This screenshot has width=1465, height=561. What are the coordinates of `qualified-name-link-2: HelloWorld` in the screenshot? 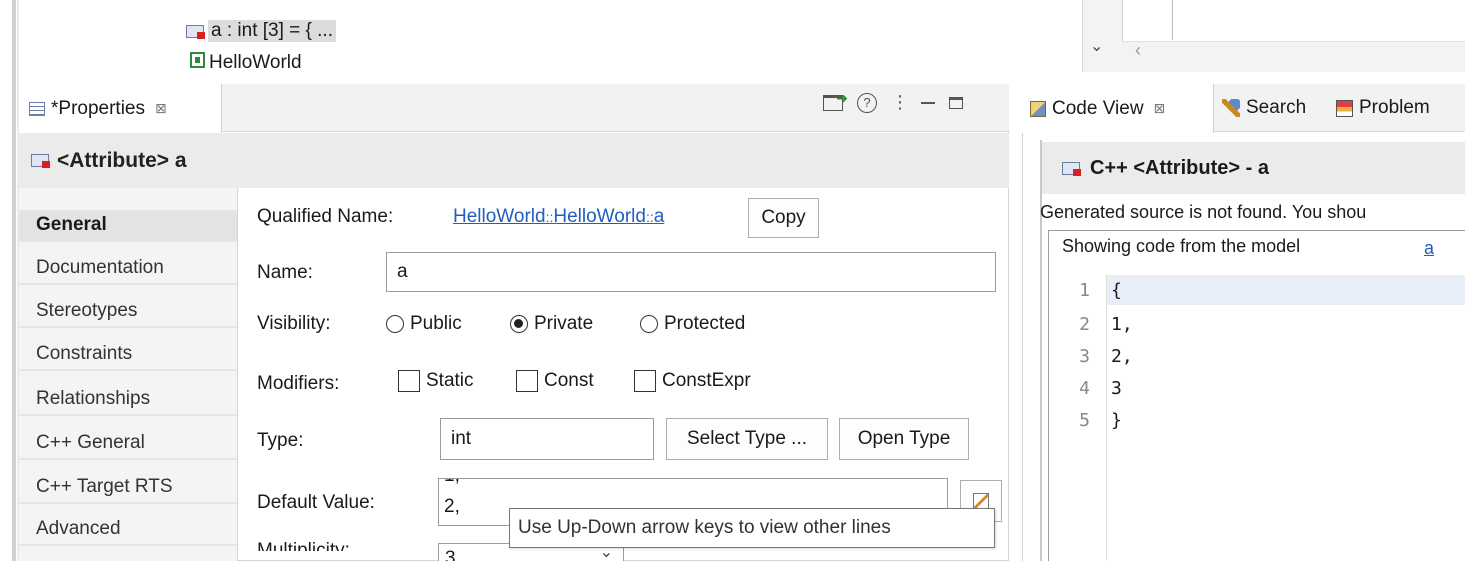 It's located at (599, 216).